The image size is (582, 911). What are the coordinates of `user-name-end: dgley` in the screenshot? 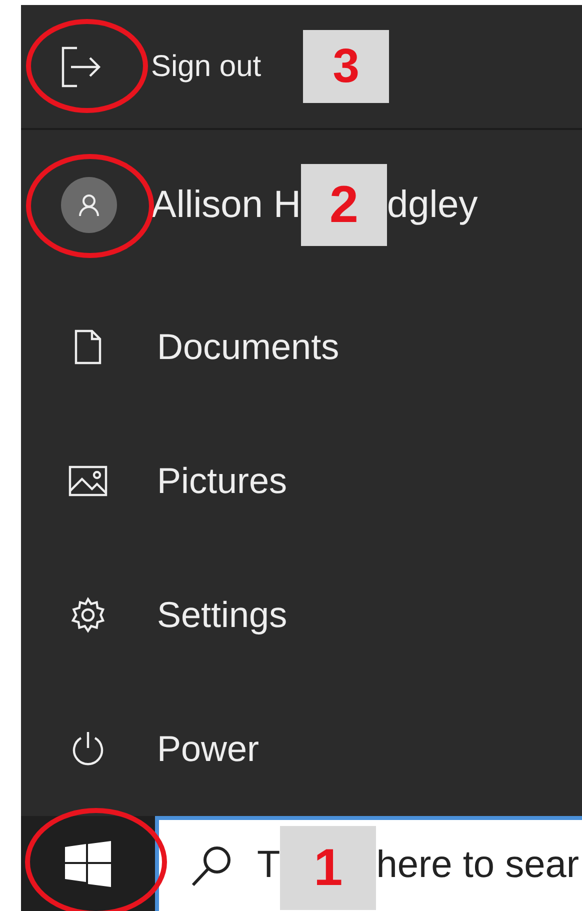 It's located at (432, 205).